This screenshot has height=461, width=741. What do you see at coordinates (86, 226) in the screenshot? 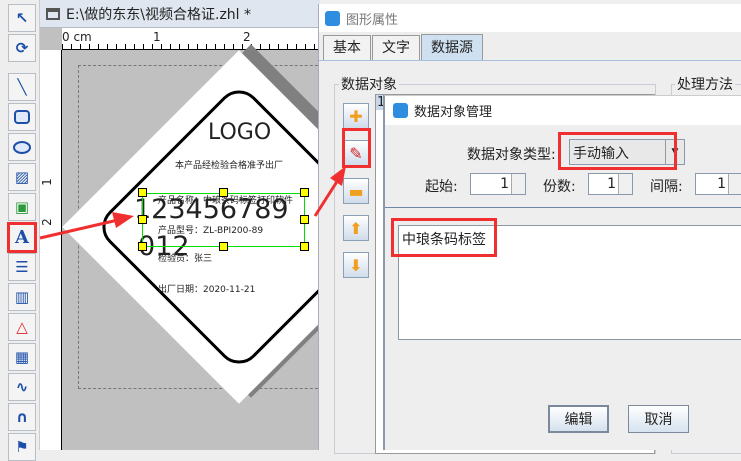
I see `arrow-to-label` at bounding box center [86, 226].